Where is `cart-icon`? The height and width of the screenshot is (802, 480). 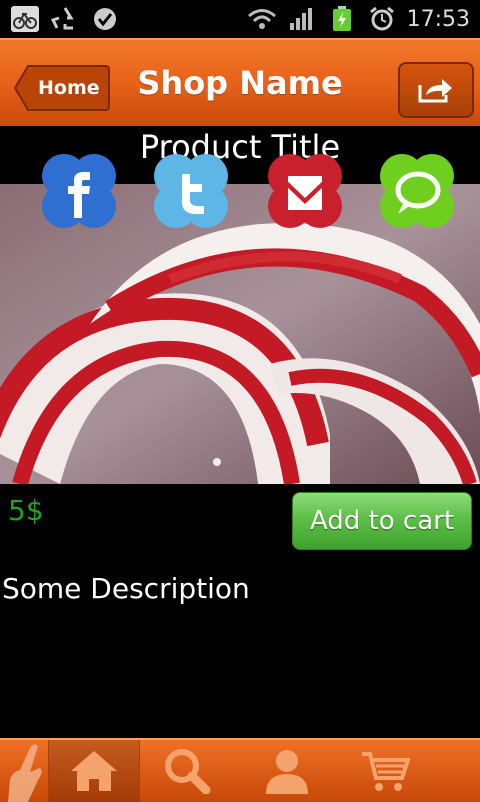 cart-icon is located at coordinates (385, 771).